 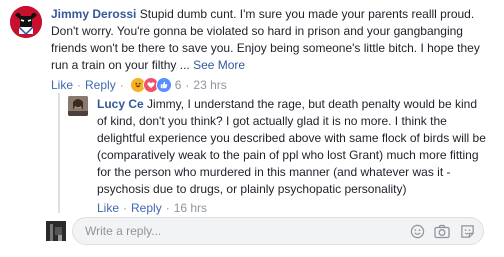 What do you see at coordinates (219, 65) in the screenshot?
I see `see-more-link: See More` at bounding box center [219, 65].